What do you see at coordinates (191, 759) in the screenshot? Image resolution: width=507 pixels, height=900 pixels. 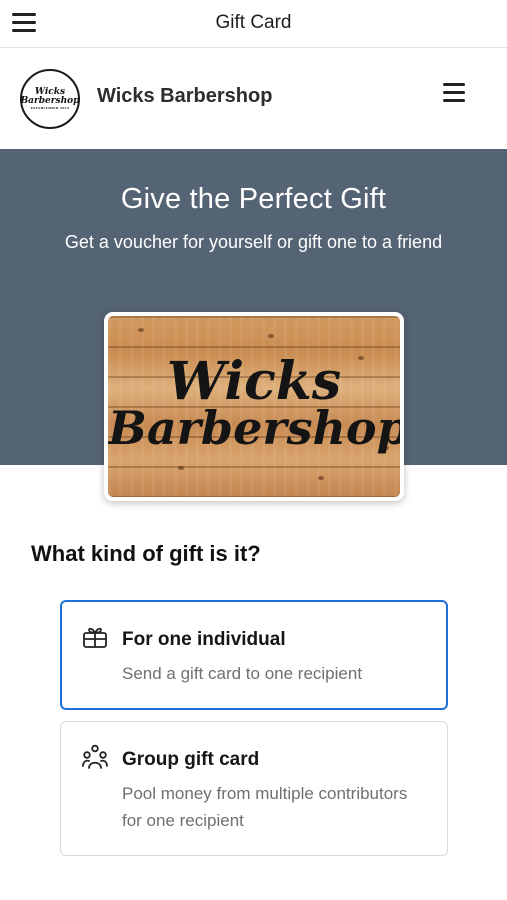 I see `option-title: Group gift card` at bounding box center [191, 759].